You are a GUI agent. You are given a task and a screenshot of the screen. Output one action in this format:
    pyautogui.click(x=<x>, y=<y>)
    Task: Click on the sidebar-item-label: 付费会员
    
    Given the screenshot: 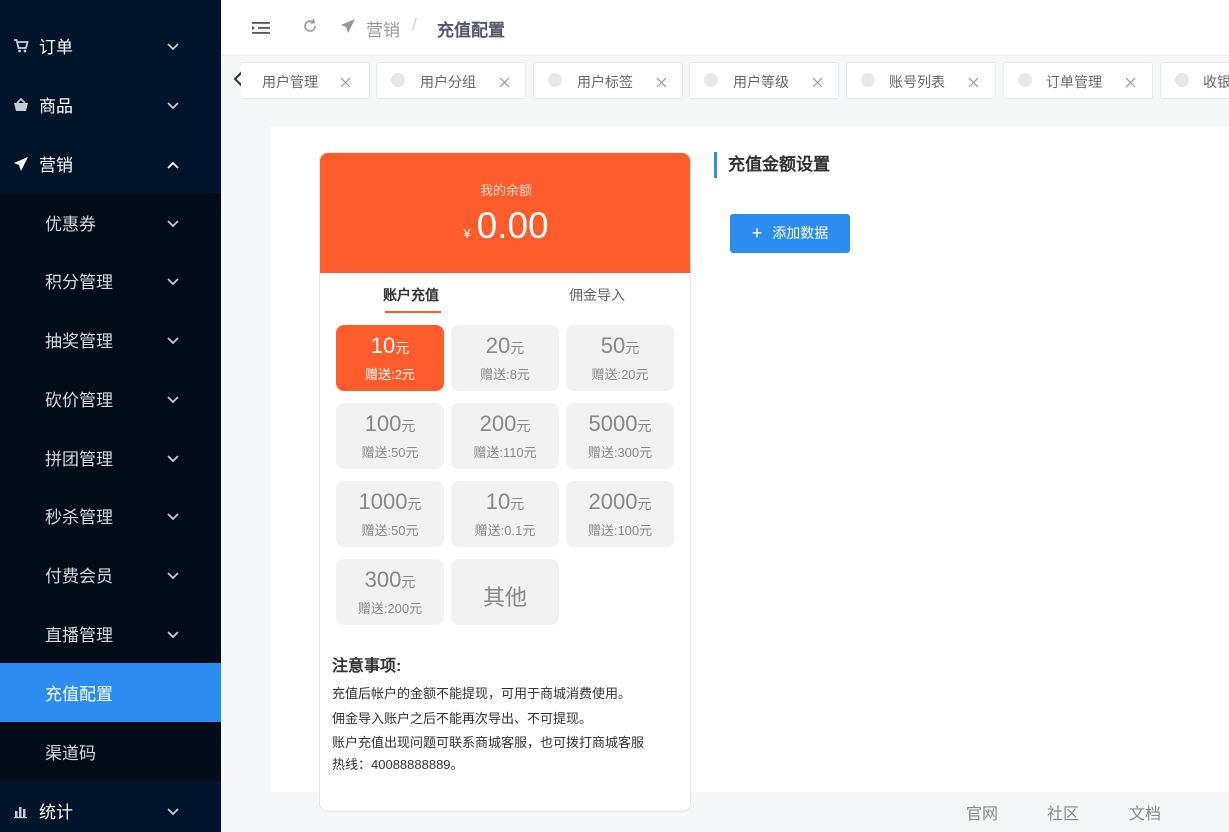 What is the action you would take?
    pyautogui.click(x=79, y=576)
    